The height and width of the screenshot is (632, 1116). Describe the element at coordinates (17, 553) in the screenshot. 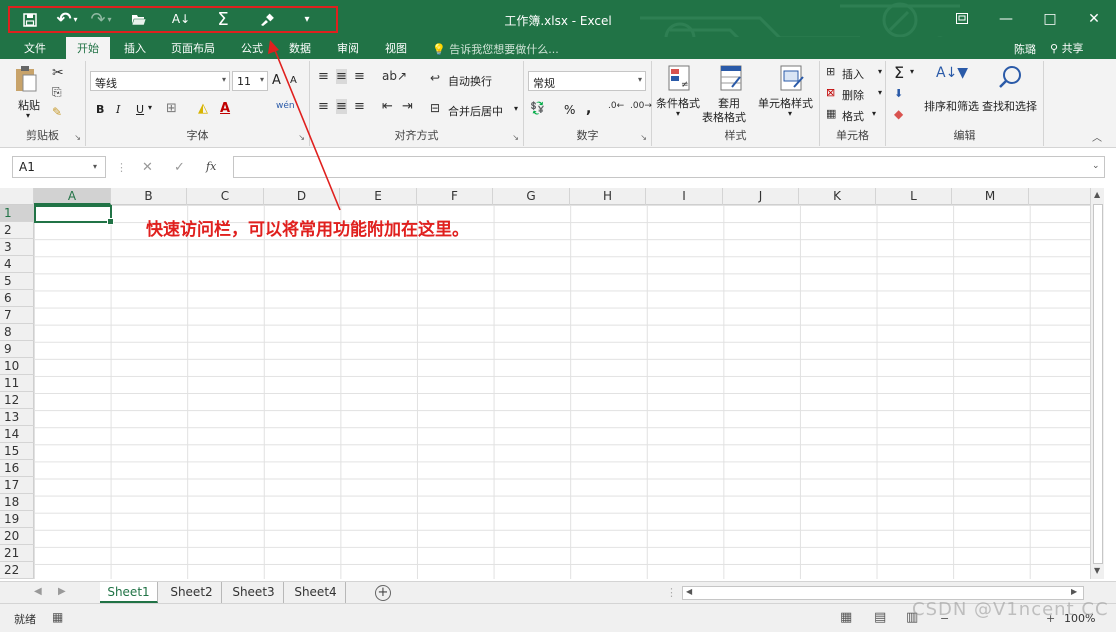

I see `row-header: 21` at that location.